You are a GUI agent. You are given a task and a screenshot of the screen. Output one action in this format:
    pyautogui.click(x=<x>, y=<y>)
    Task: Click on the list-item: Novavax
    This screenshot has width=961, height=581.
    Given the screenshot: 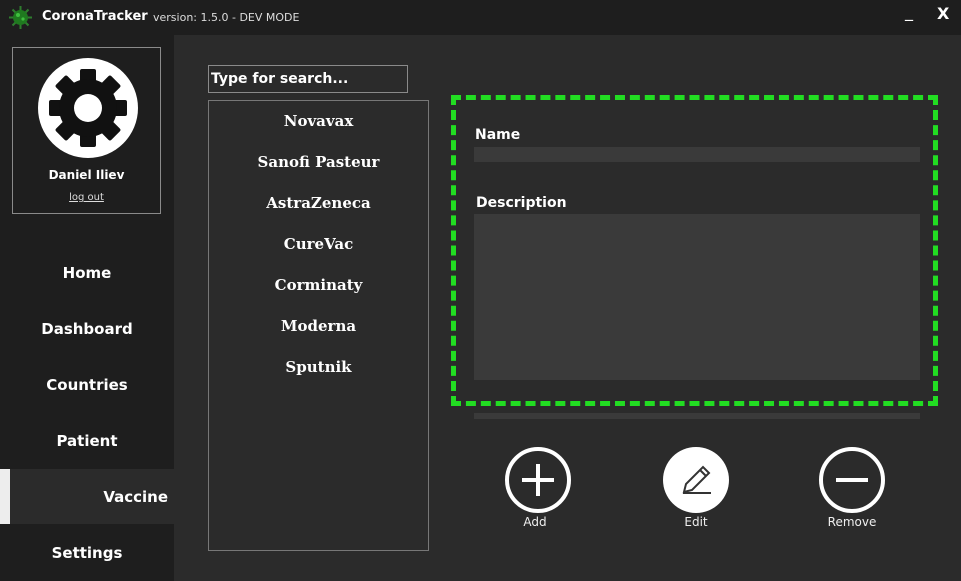 What is the action you would take?
    pyautogui.click(x=318, y=121)
    